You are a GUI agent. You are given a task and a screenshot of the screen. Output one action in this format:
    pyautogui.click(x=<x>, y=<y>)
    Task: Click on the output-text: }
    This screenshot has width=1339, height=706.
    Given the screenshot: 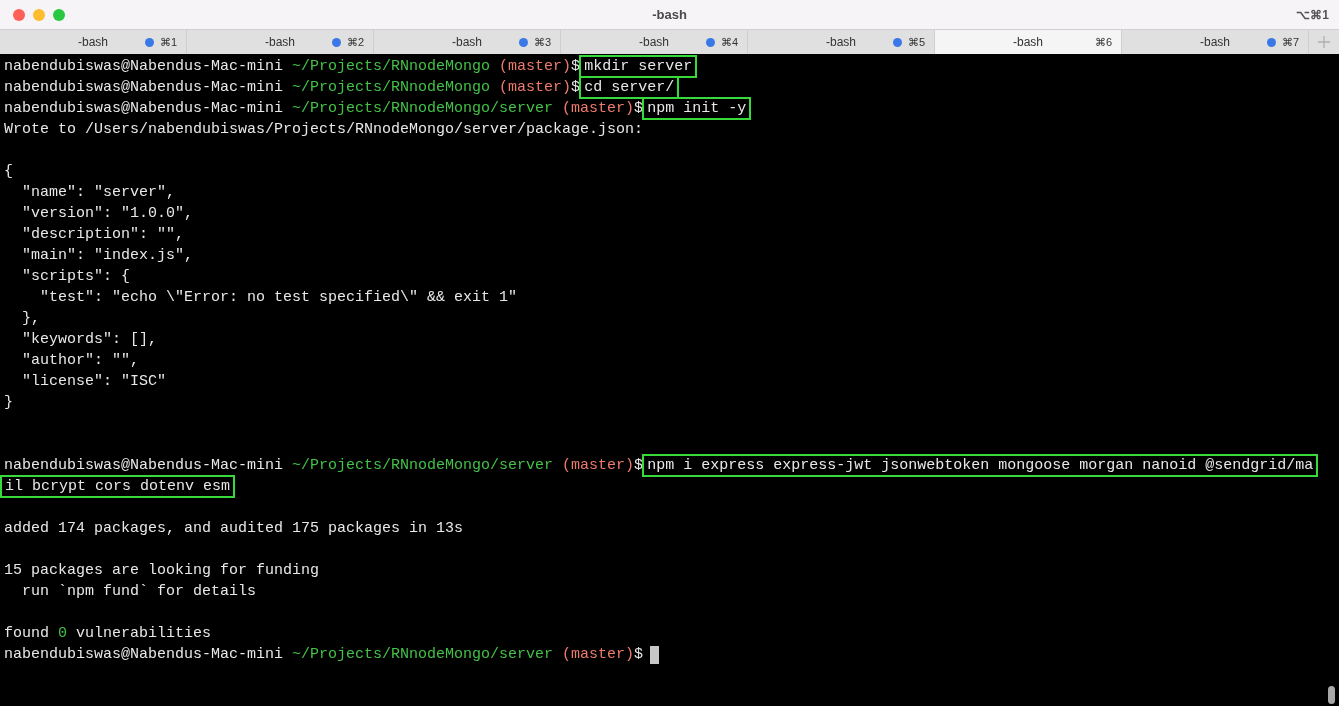 What is the action you would take?
    pyautogui.click(x=8, y=403)
    